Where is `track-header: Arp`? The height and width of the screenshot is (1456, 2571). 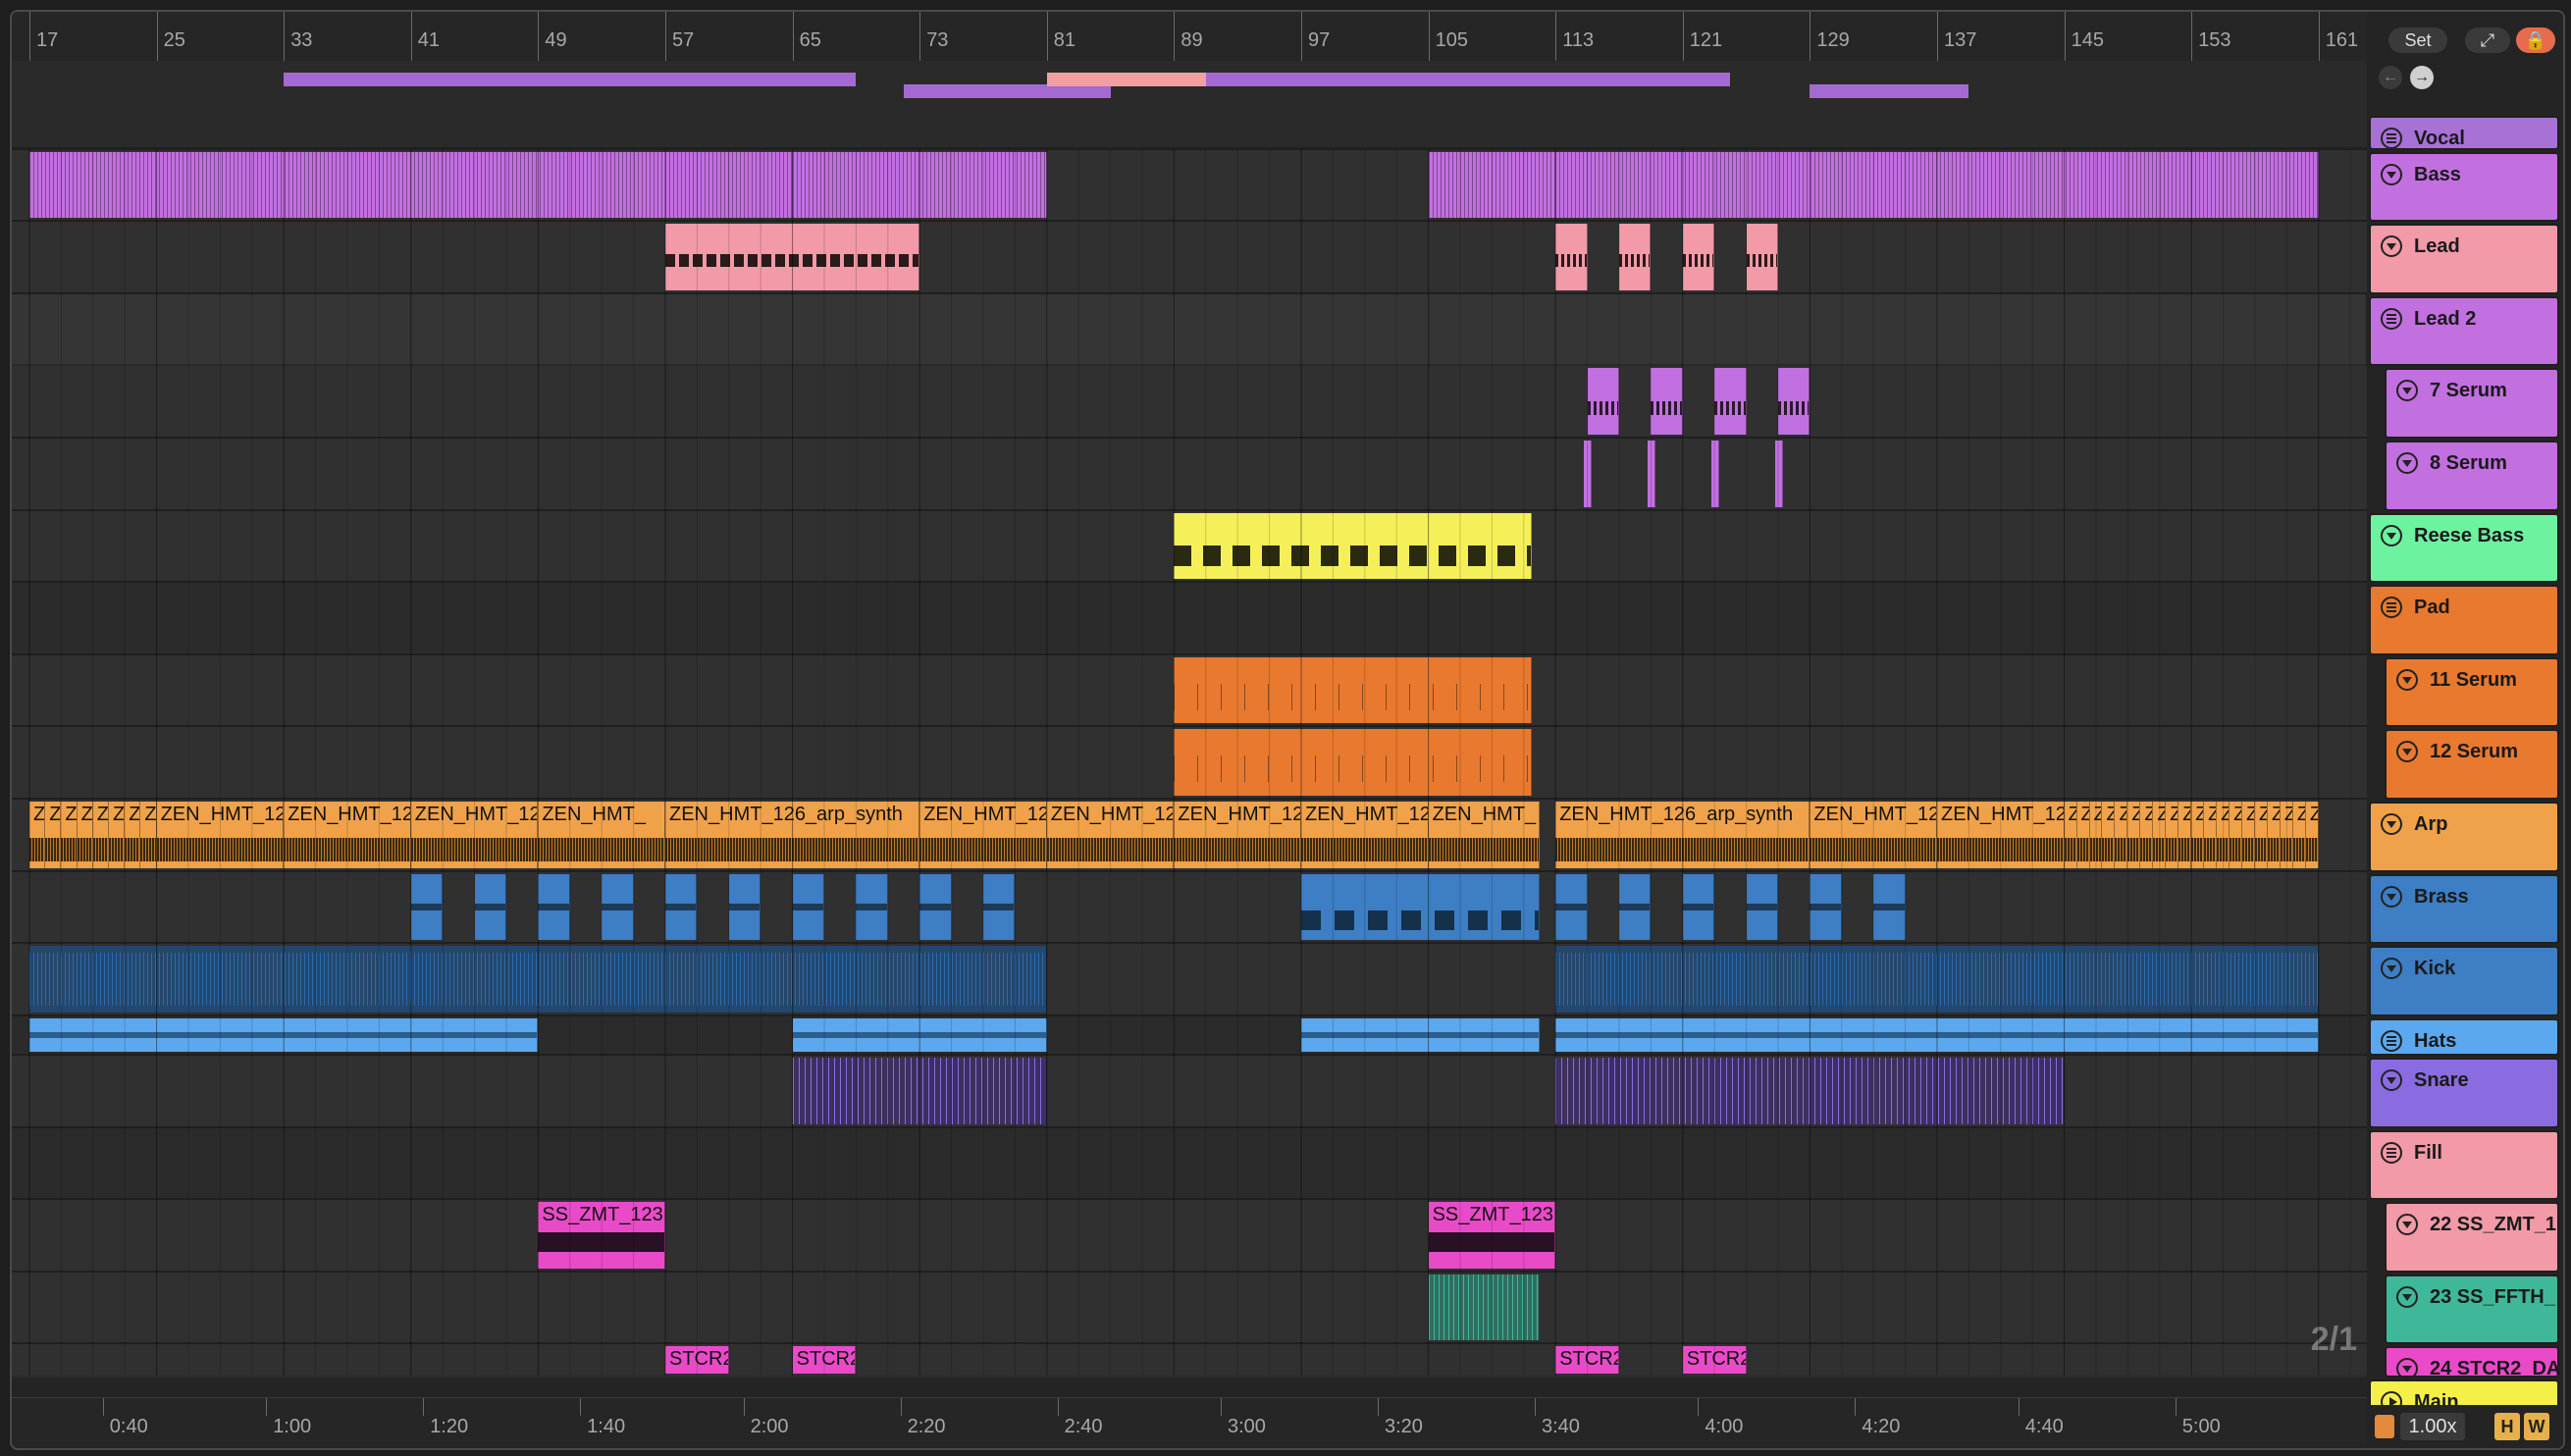
track-header: Arp is located at coordinates (2464, 837).